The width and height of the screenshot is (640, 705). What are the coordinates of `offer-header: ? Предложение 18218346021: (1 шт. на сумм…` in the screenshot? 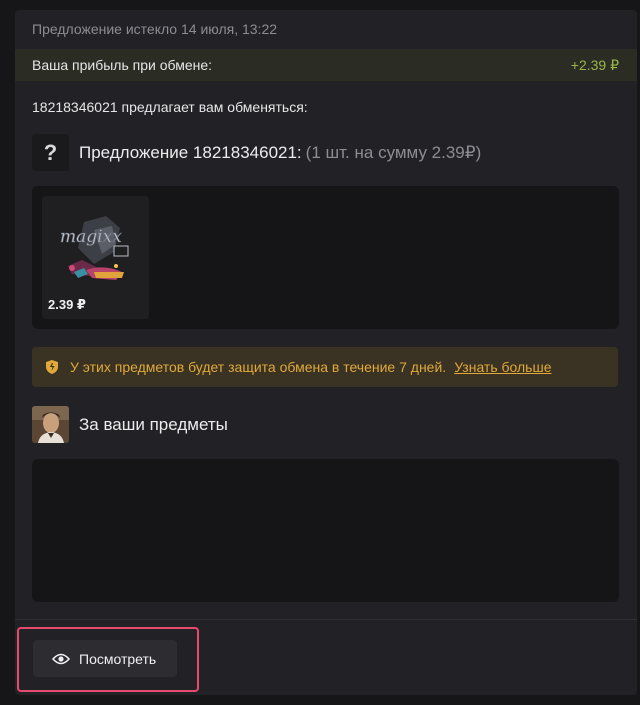 It's located at (256, 152).